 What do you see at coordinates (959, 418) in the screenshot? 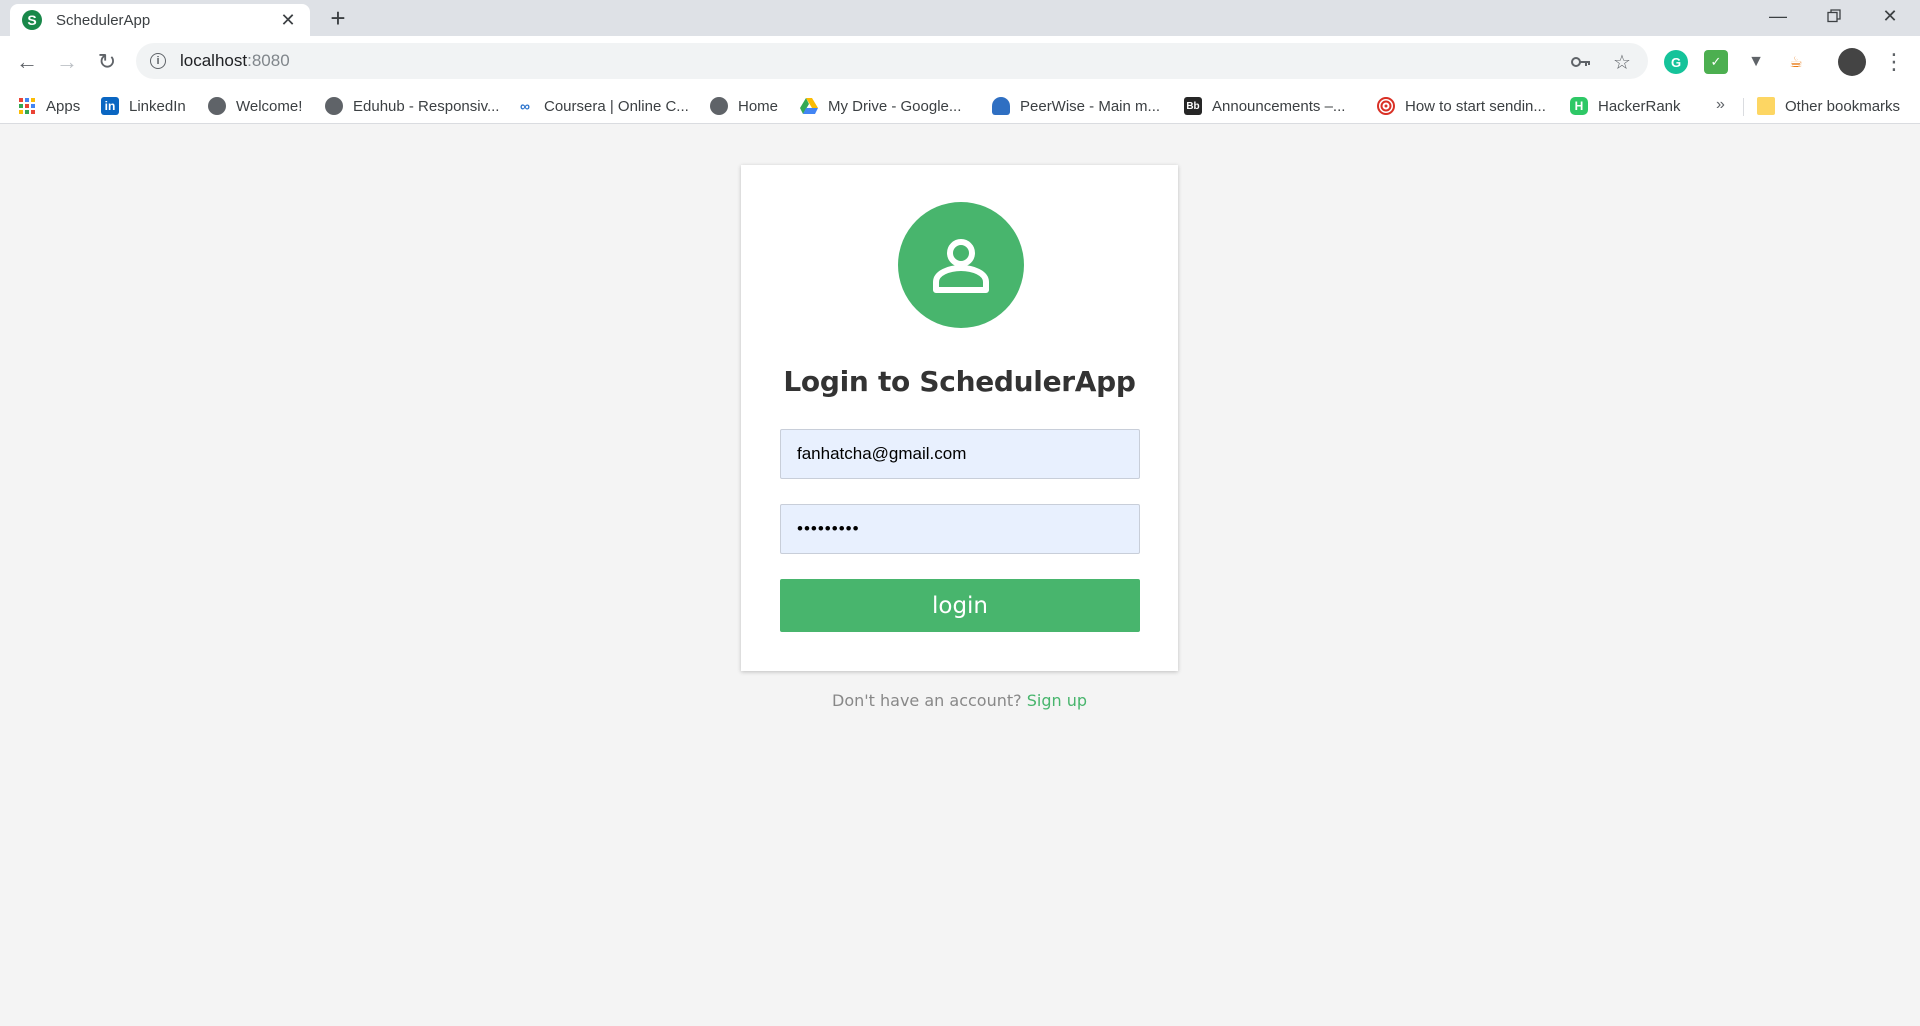
I see `login-card: Login to SchedulerApp login` at bounding box center [959, 418].